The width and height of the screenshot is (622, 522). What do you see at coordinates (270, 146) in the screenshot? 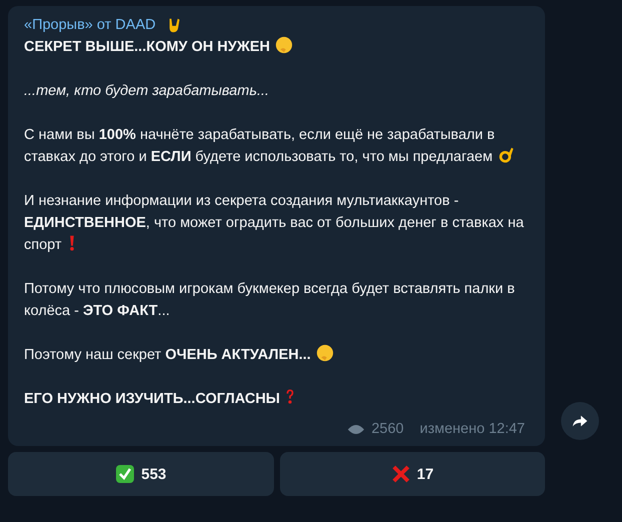
I see `message-paragraph: С нами вы 100% начнёте зарабатывать, если ещё не зарабатывали в ставках до этого и ЕСЛИ будете использовать то, что мы предлагаем` at bounding box center [270, 146].